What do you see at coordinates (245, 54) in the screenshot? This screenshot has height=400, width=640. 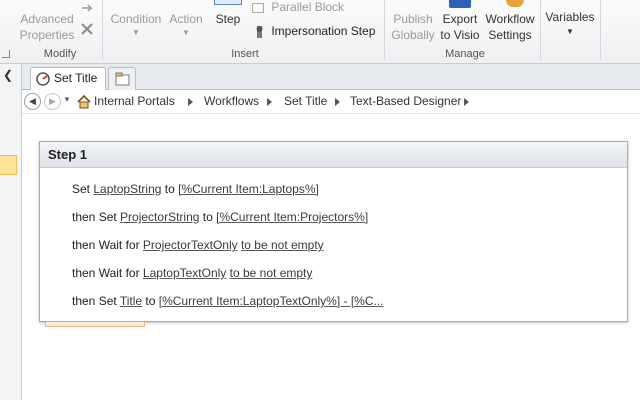 I see `insert-group-label: Insert` at bounding box center [245, 54].